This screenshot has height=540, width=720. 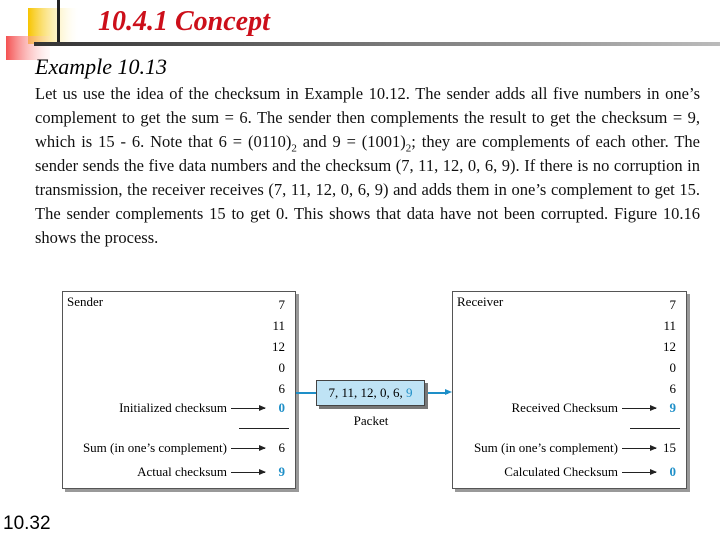 What do you see at coordinates (574, 447) in the screenshot?
I see `receiver-sum-row: Sum (in one’s complement) 15` at bounding box center [574, 447].